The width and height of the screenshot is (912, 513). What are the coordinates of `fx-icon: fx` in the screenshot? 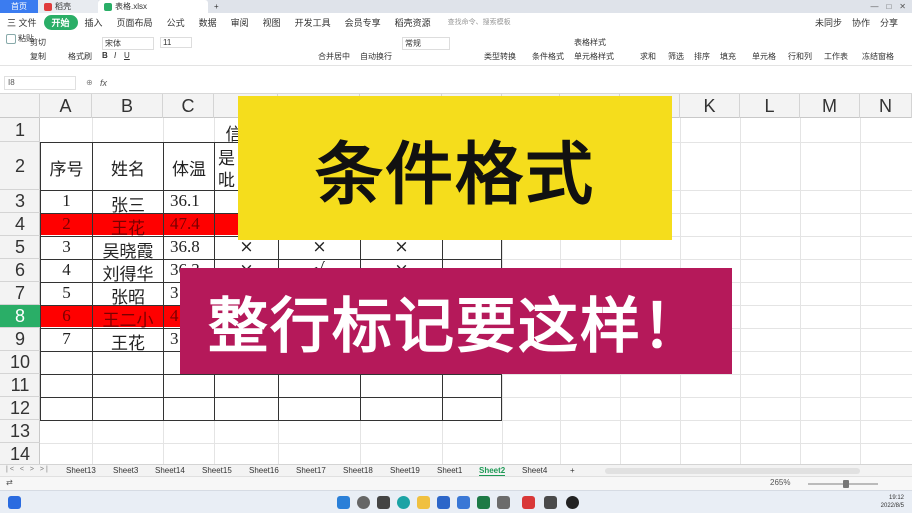 It's located at (103, 83).